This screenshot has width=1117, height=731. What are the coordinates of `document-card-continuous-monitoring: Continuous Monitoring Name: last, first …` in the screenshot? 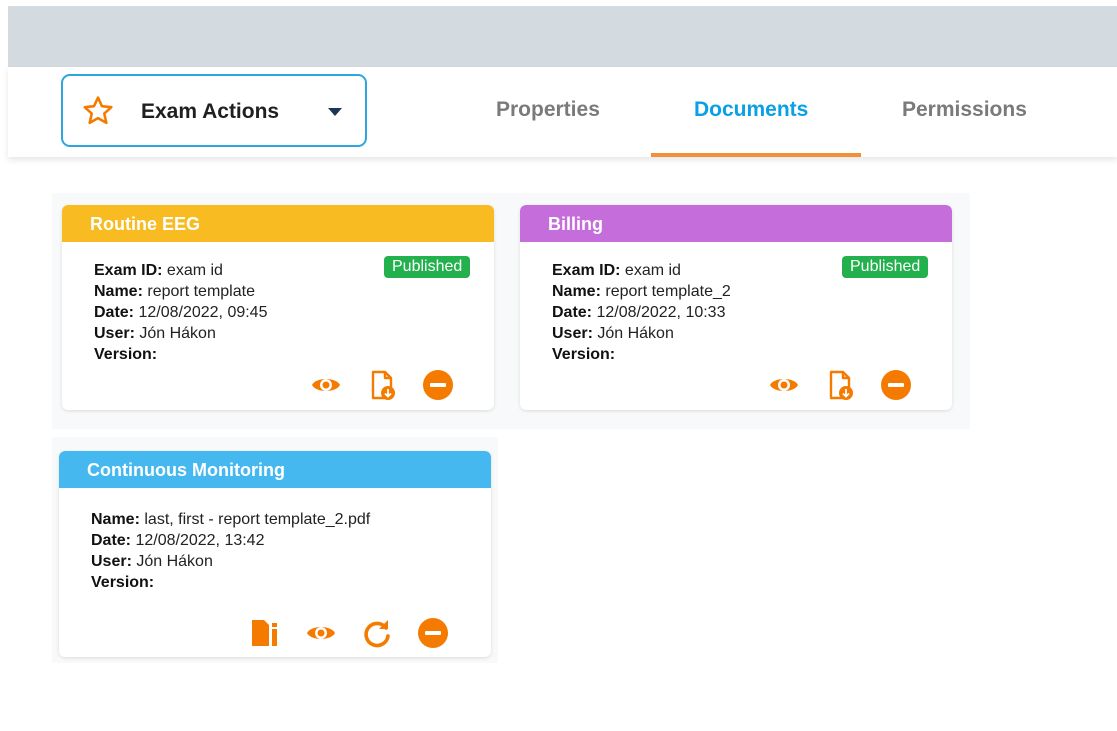 It's located at (275, 554).